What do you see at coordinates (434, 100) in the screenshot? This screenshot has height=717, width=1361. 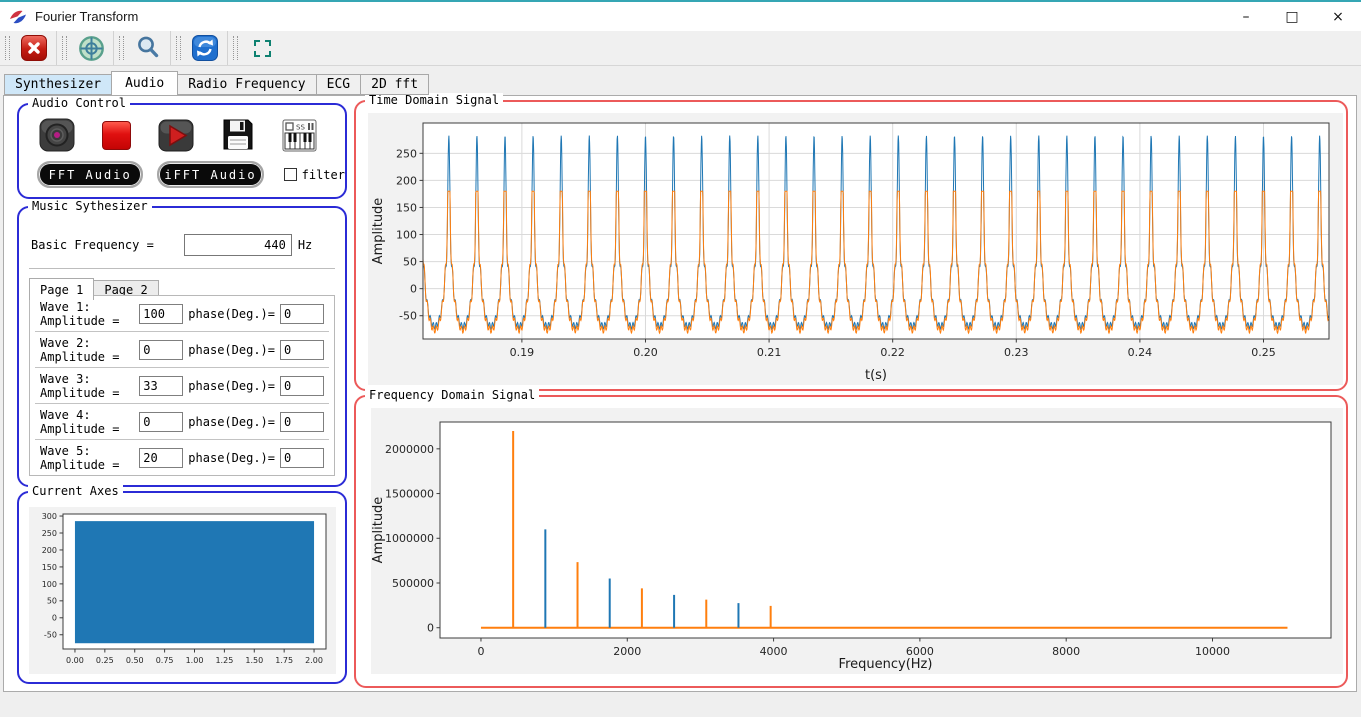 I see `group-title: Time Domain Signal` at bounding box center [434, 100].